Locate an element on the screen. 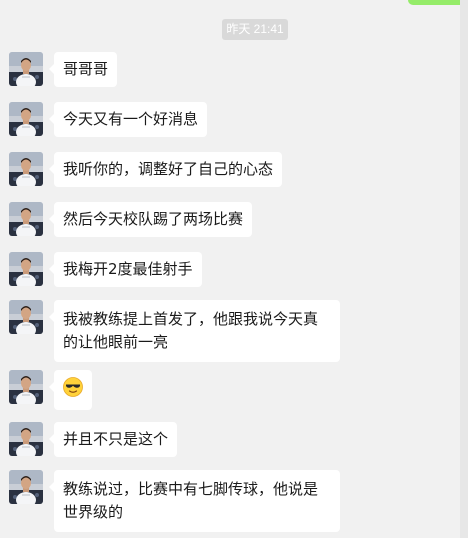 Image resolution: width=468 pixels, height=538 pixels. message-bubble is located at coordinates (70, 390).